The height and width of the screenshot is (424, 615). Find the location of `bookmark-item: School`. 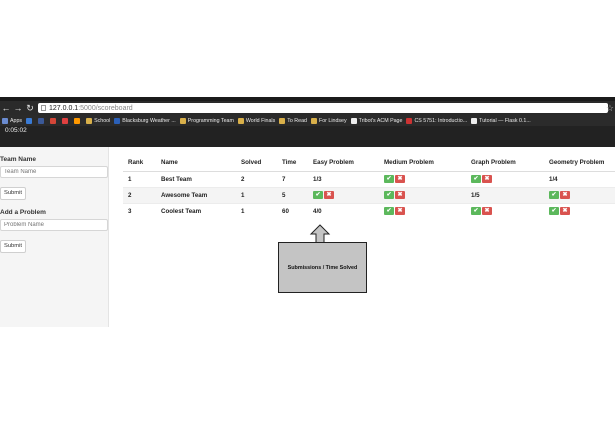

bookmark-item: School is located at coordinates (98, 120).